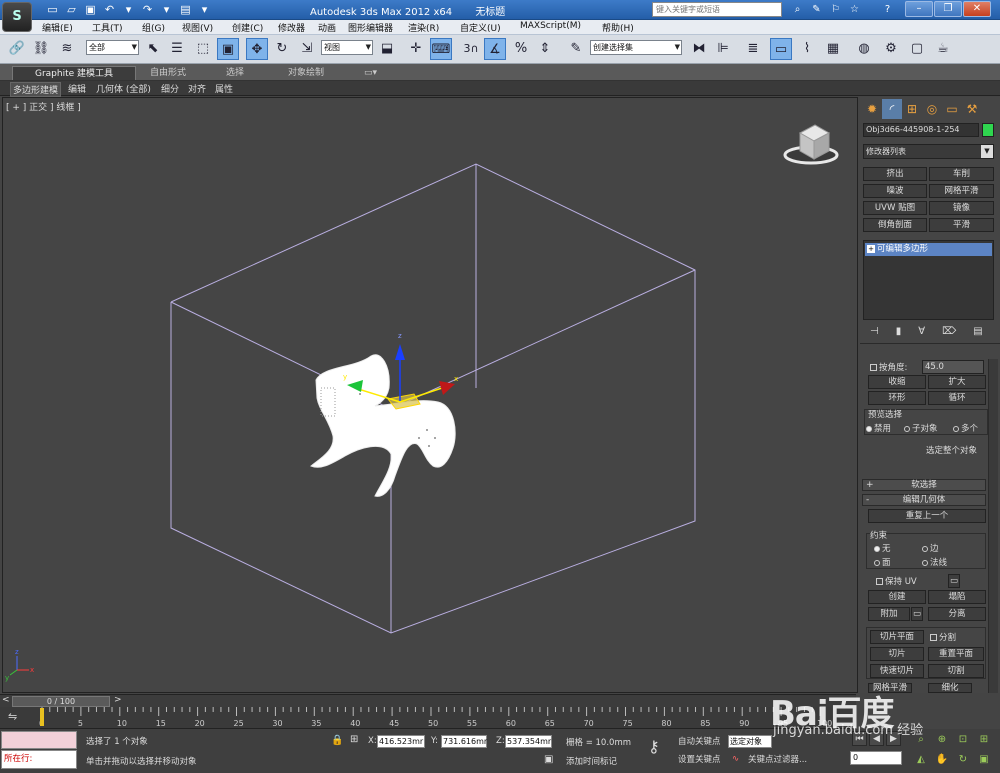  What do you see at coordinates (887, 9) in the screenshot?
I see `help-icon: ?` at bounding box center [887, 9].